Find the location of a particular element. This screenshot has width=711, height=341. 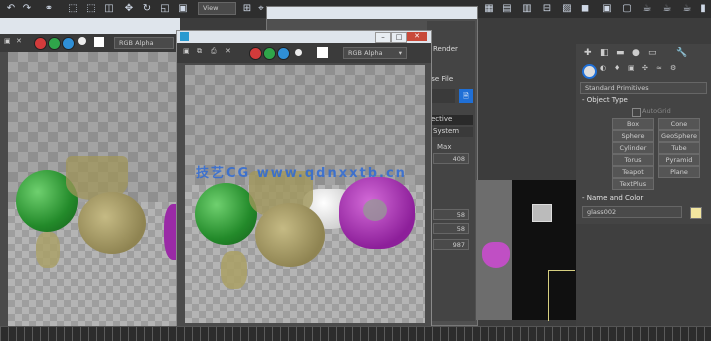

render-window-front-titlebar: – □ ✕ is located at coordinates (304, 37).